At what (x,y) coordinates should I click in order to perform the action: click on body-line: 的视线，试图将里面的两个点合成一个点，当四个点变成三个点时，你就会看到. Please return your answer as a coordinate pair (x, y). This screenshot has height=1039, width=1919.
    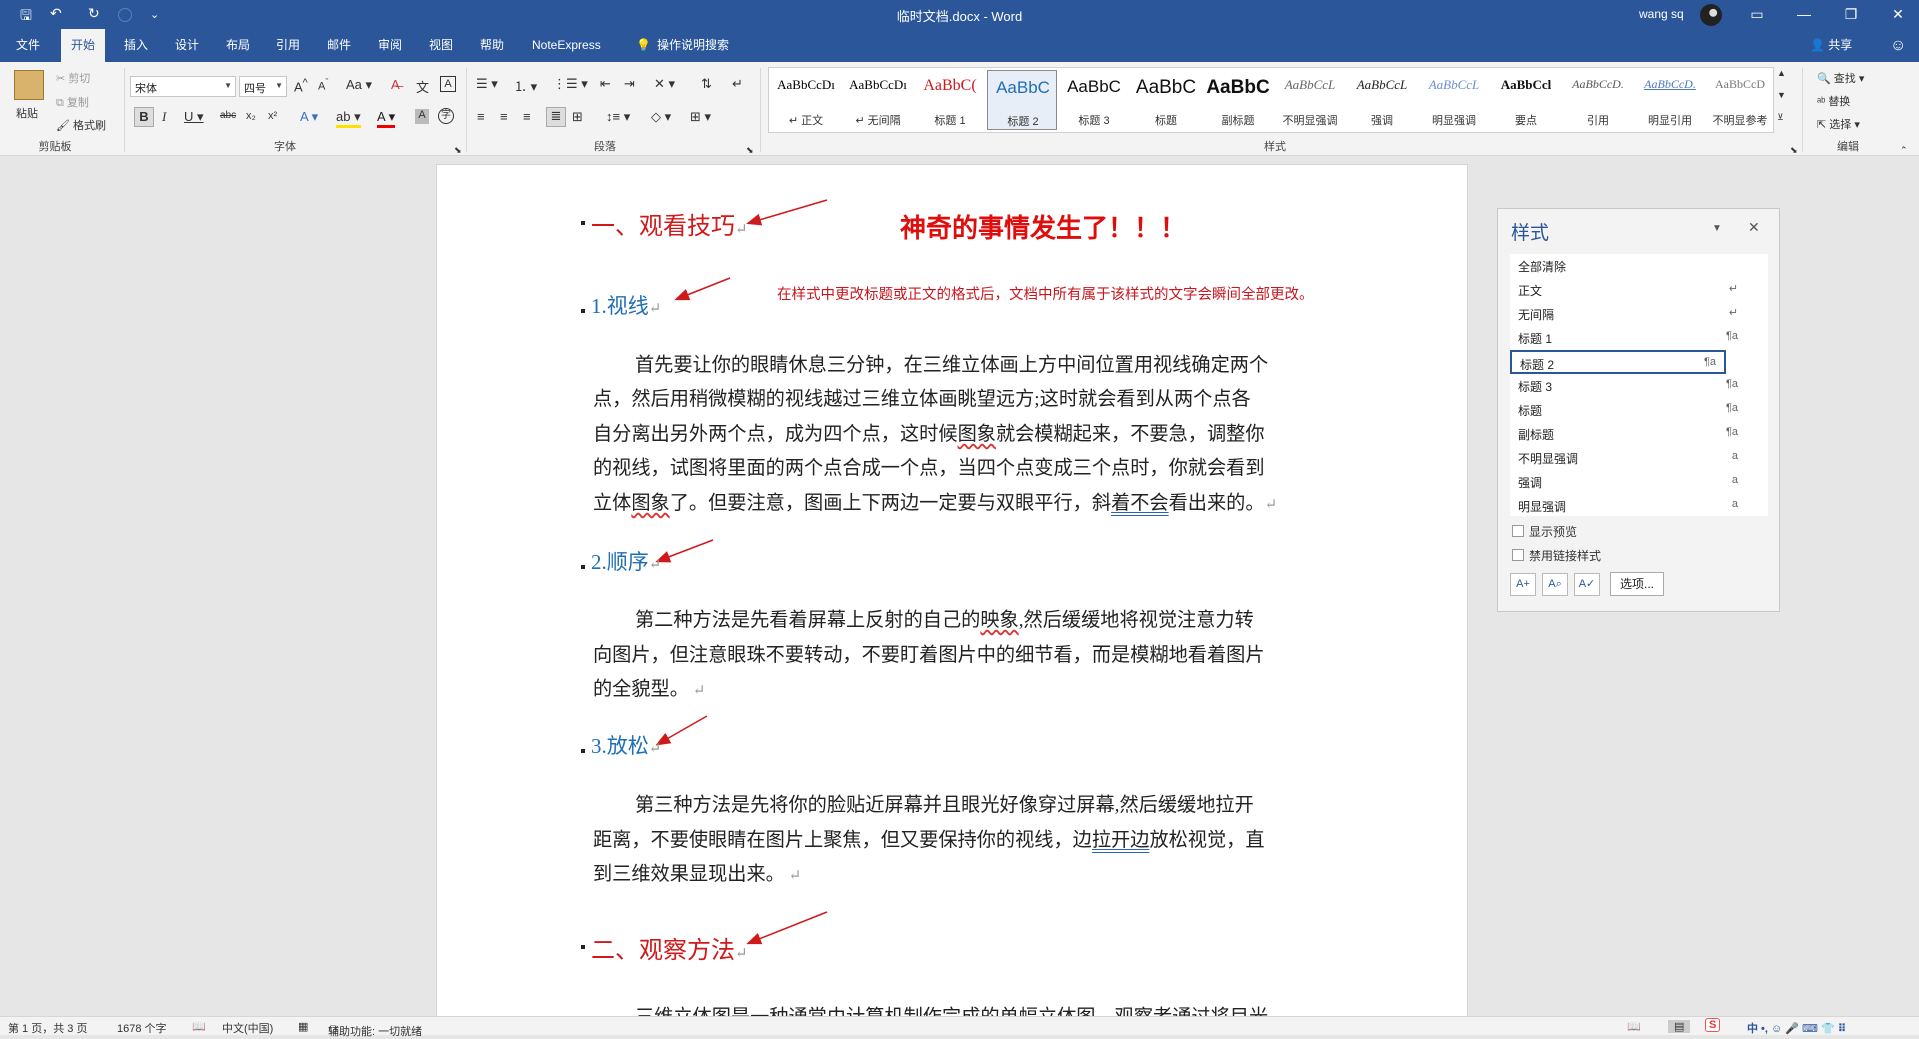
    Looking at the image, I should click on (929, 469).